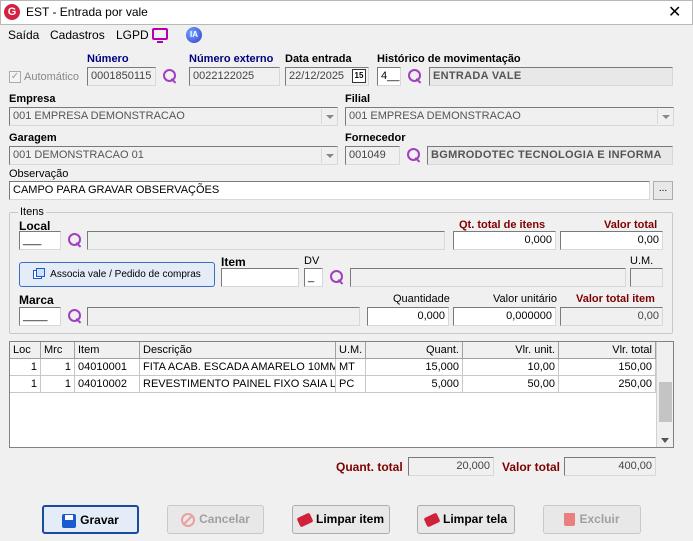 The height and width of the screenshot is (541, 693). Describe the element at coordinates (611, 240) in the screenshot. I see `valor-total-field: 0,00` at that location.